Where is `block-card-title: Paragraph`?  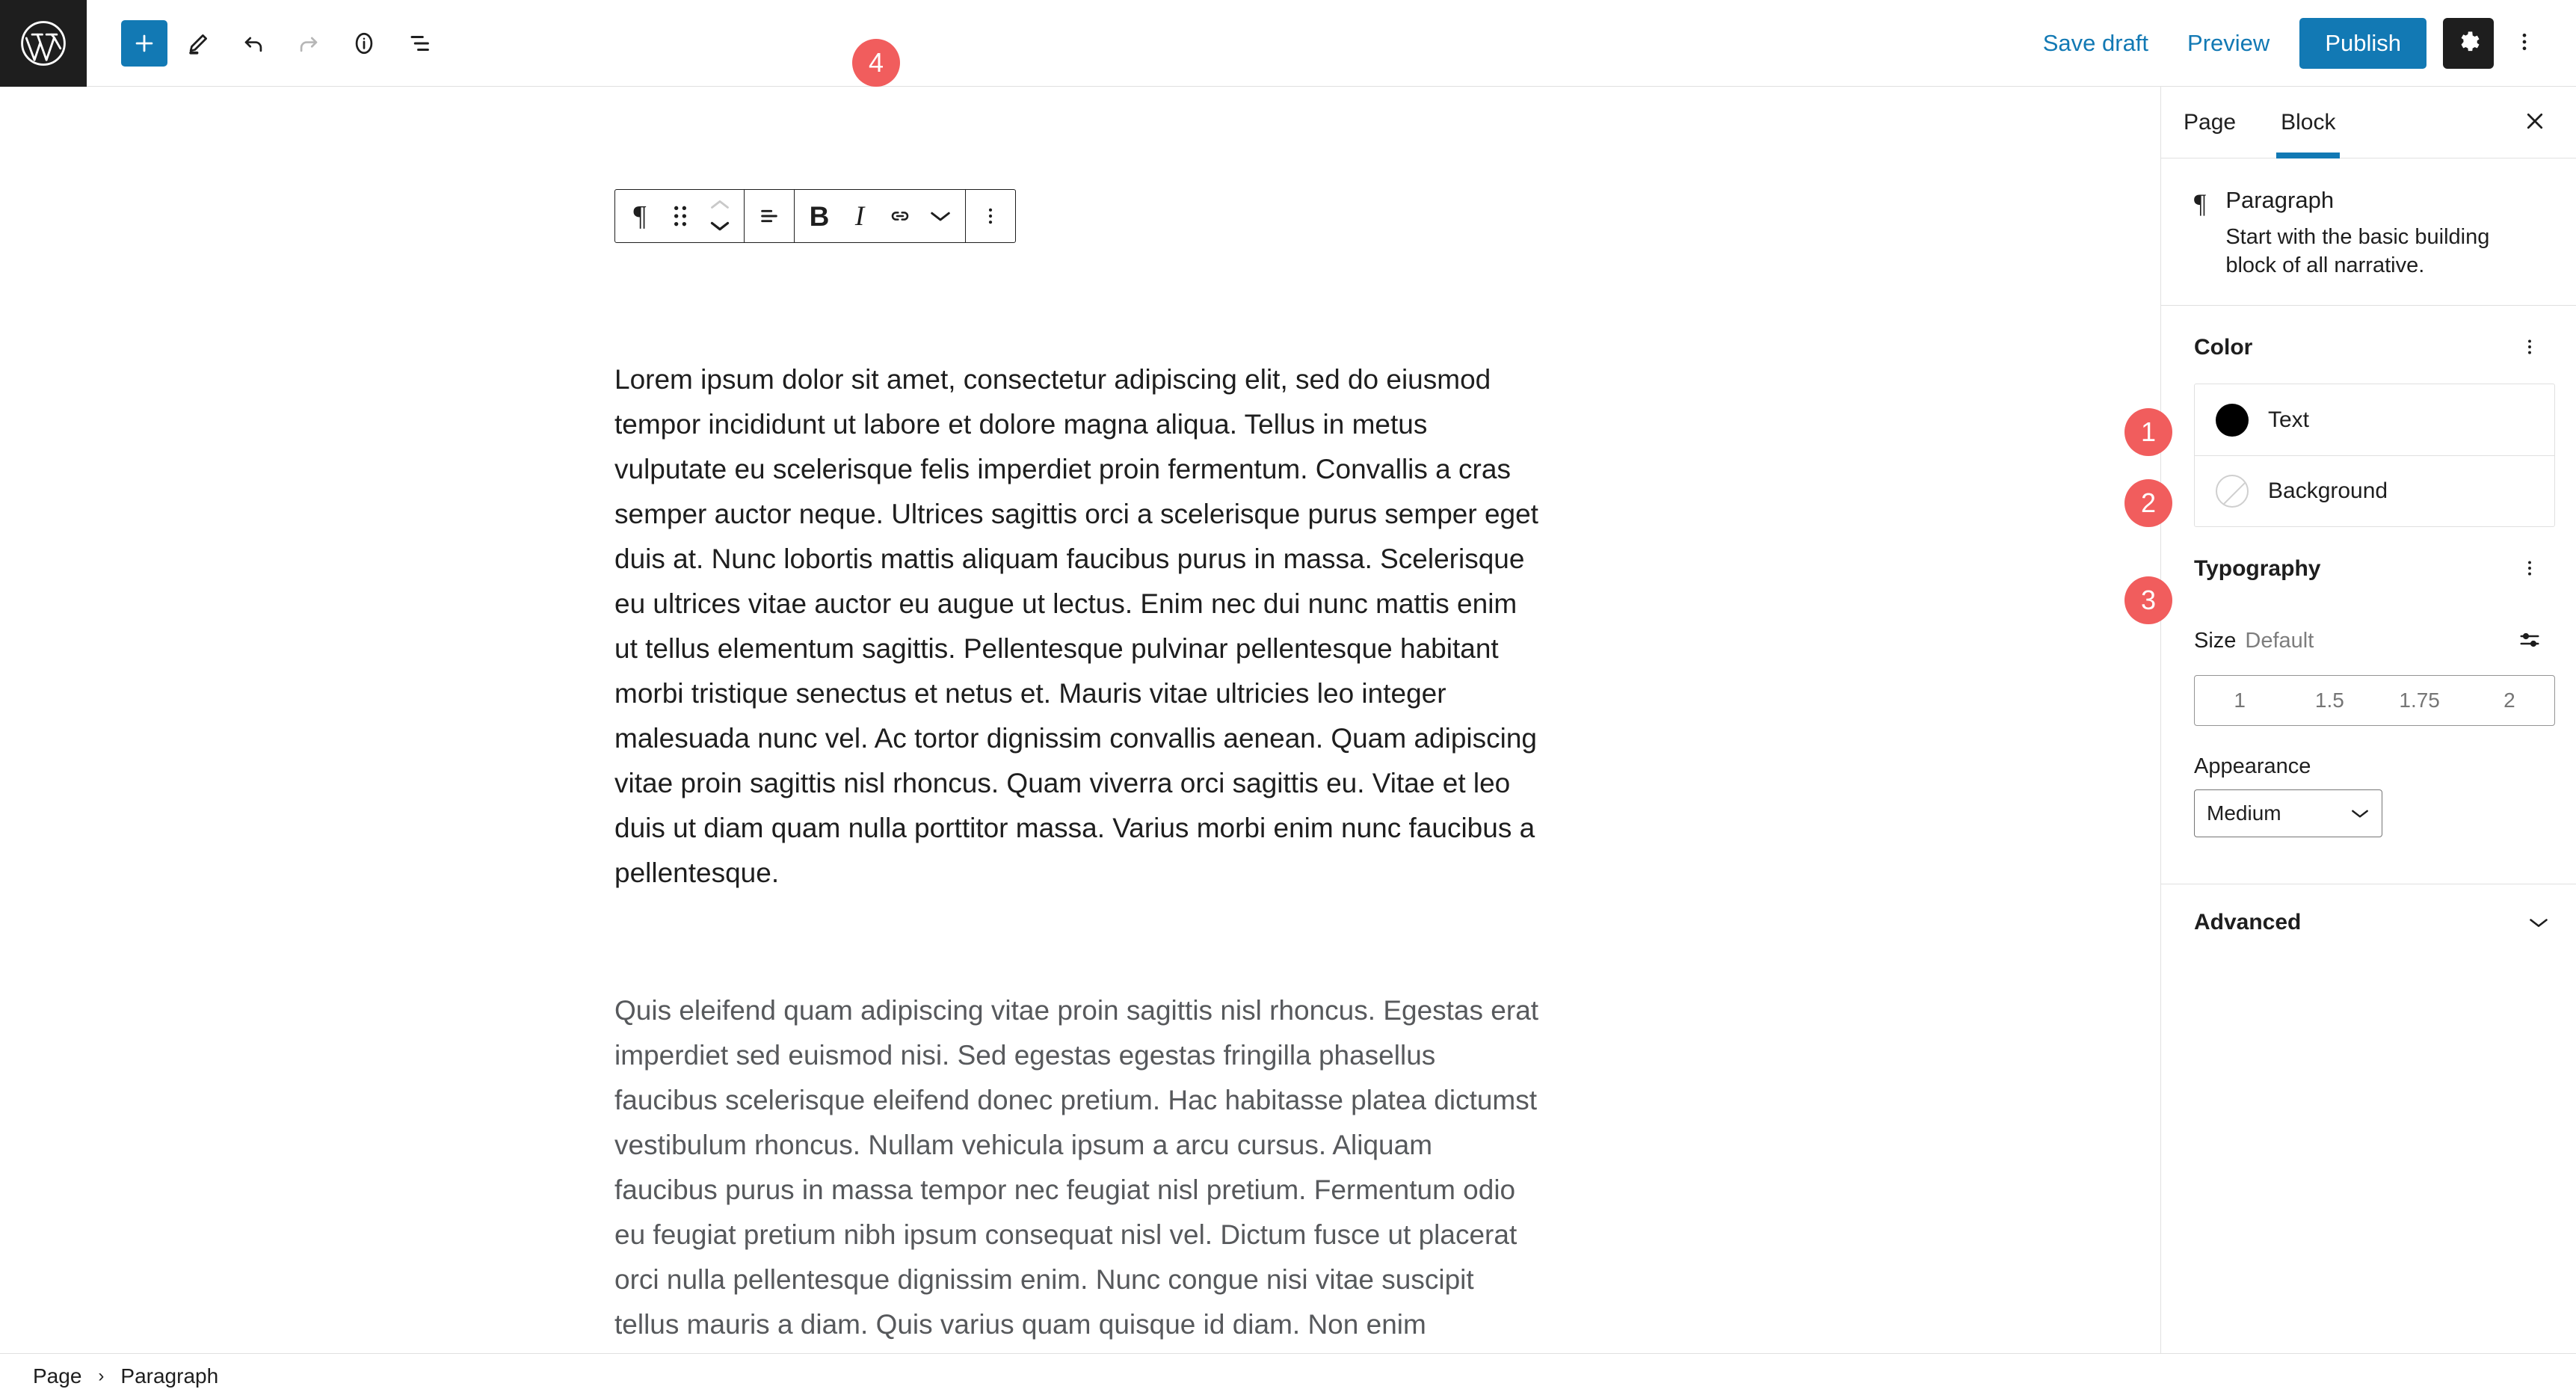
block-card-title: Paragraph is located at coordinates (2280, 200).